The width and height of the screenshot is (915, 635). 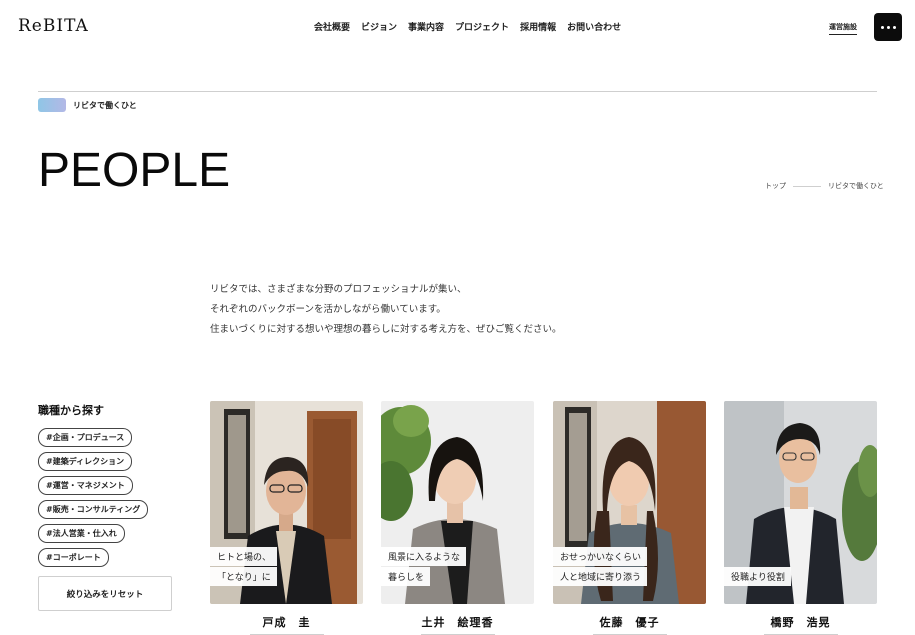 I want to click on person-caption: 役職より役割, so click(x=757, y=576).